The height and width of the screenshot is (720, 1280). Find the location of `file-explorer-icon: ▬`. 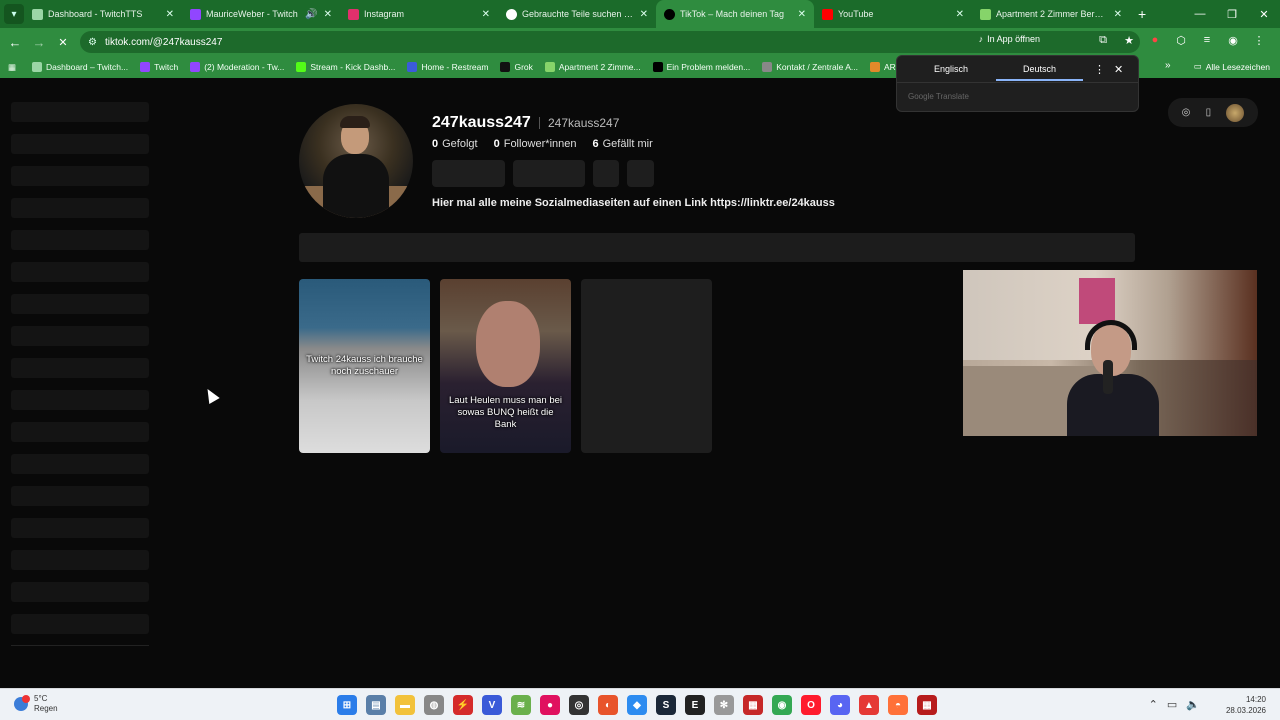

file-explorer-icon: ▬ is located at coordinates (405, 705).